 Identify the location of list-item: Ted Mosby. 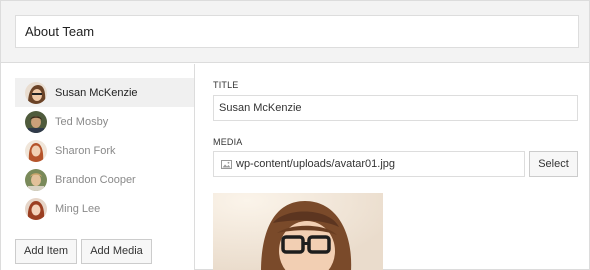
(104, 121).